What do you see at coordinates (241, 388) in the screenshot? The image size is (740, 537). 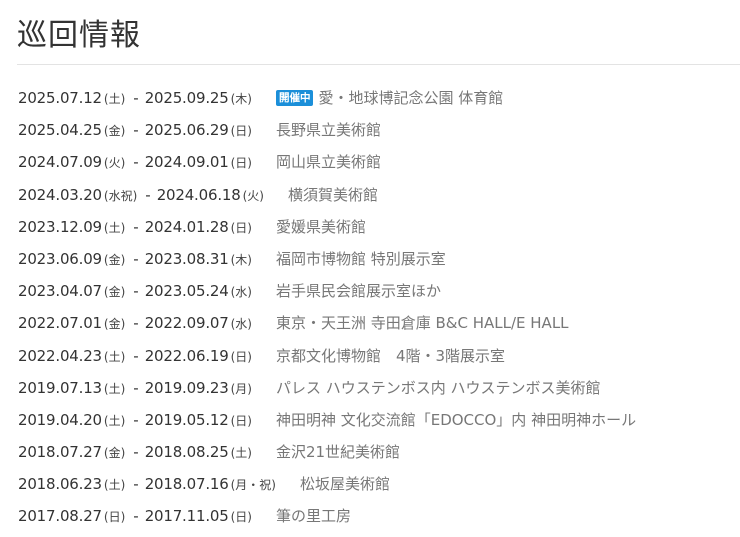 I see `end-weekday: (月)` at bounding box center [241, 388].